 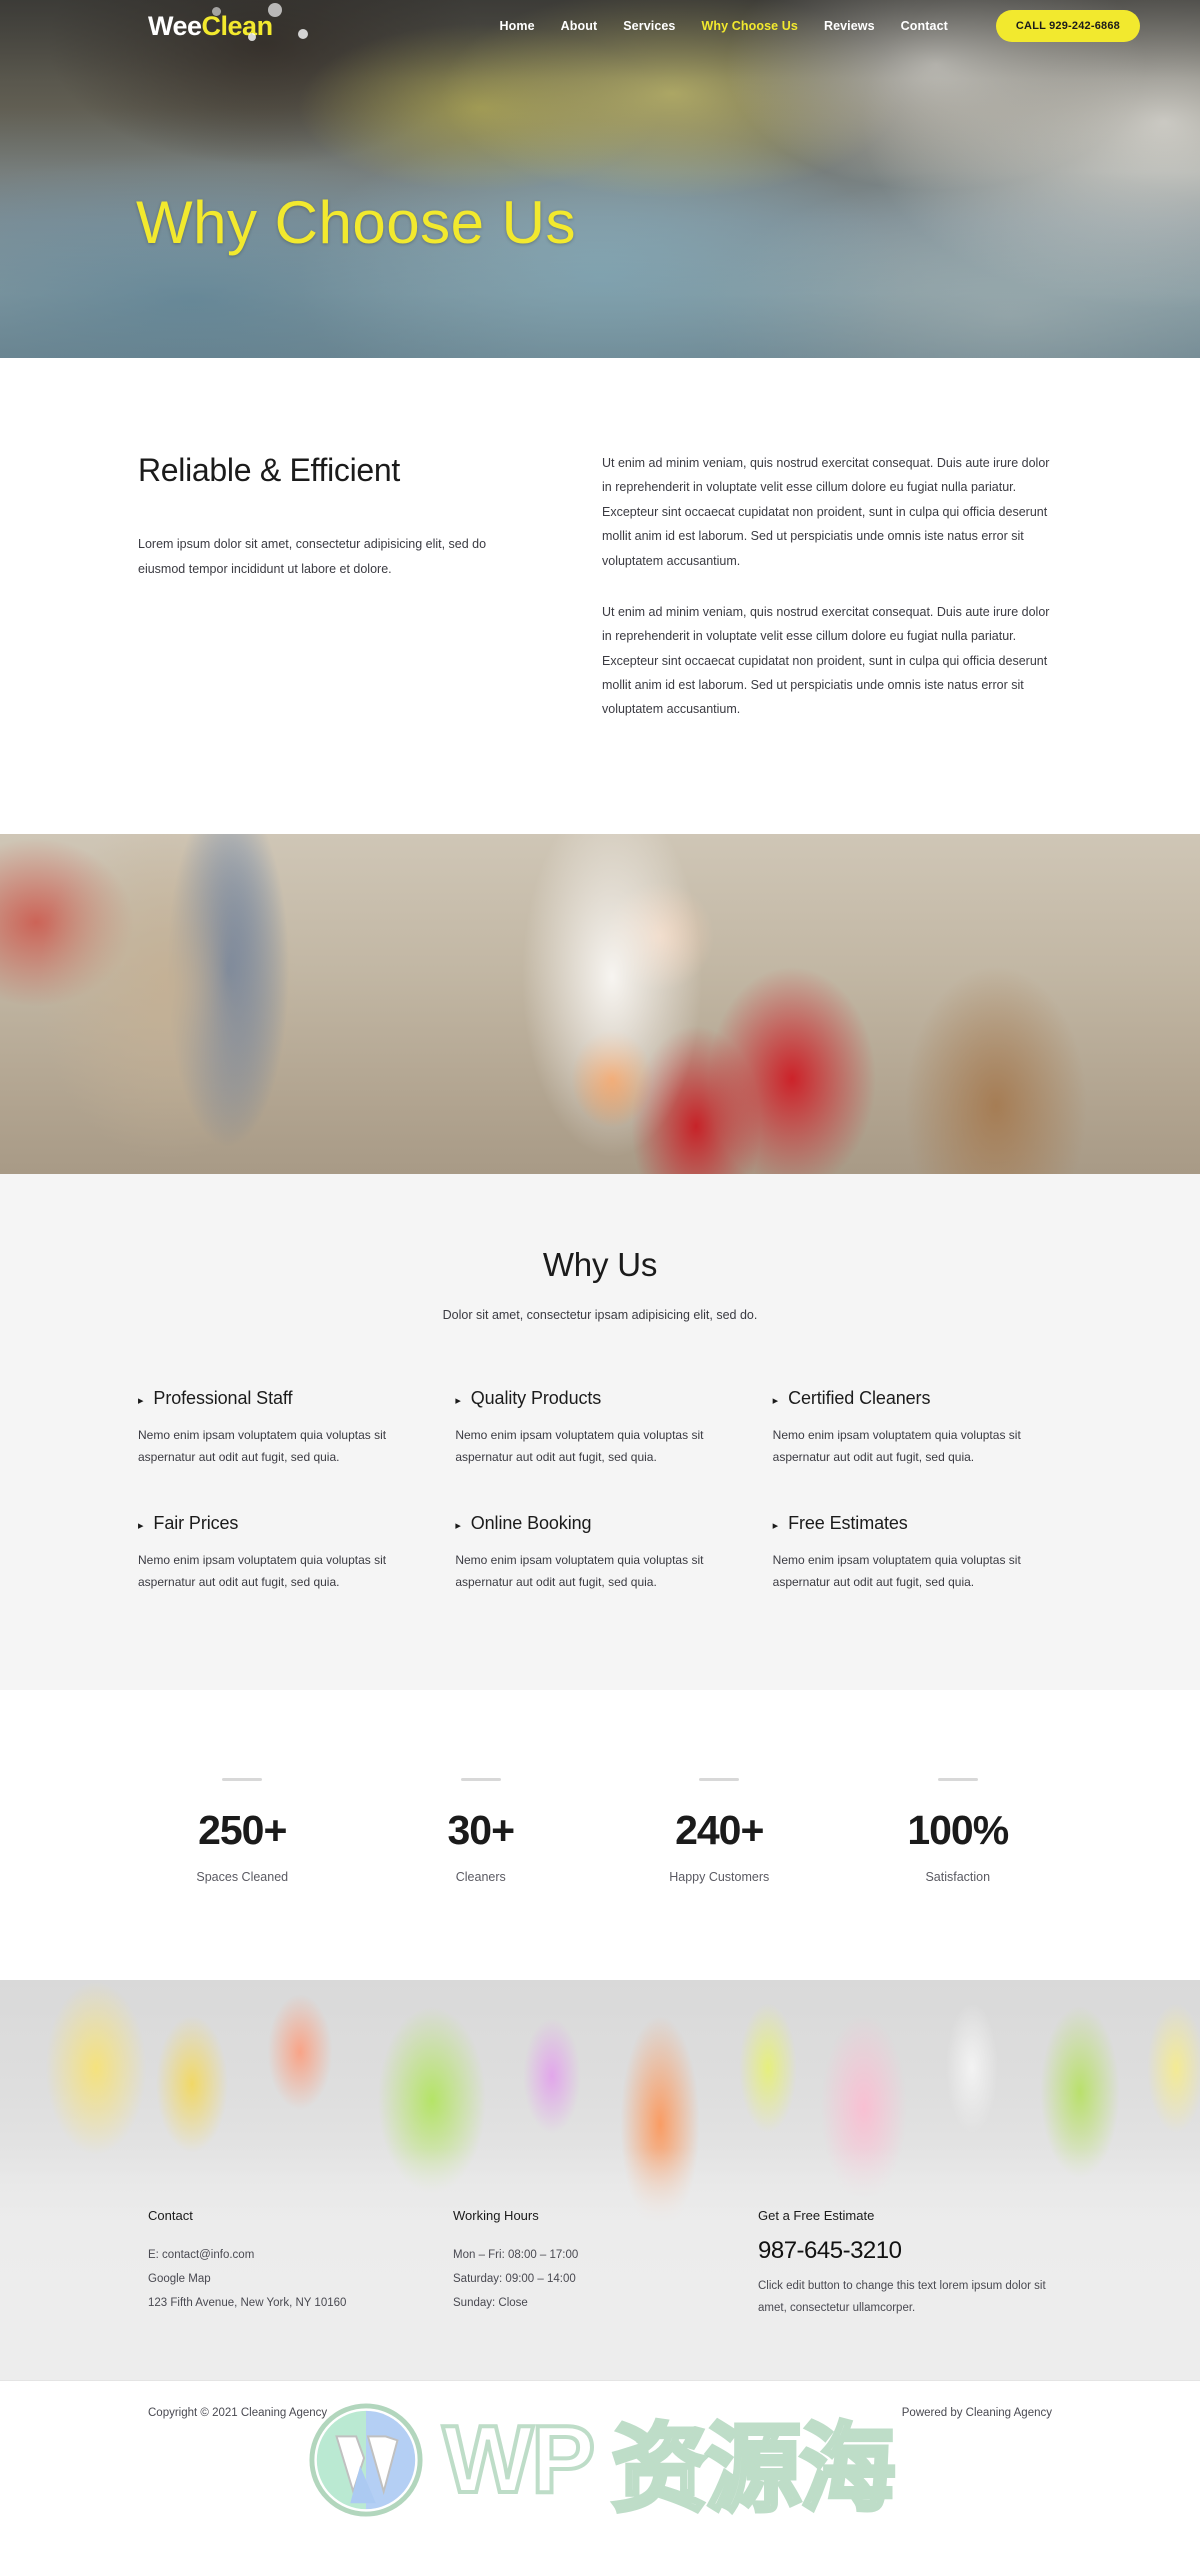 I want to click on stat-item: 30+ Cleaners, so click(x=481, y=1830).